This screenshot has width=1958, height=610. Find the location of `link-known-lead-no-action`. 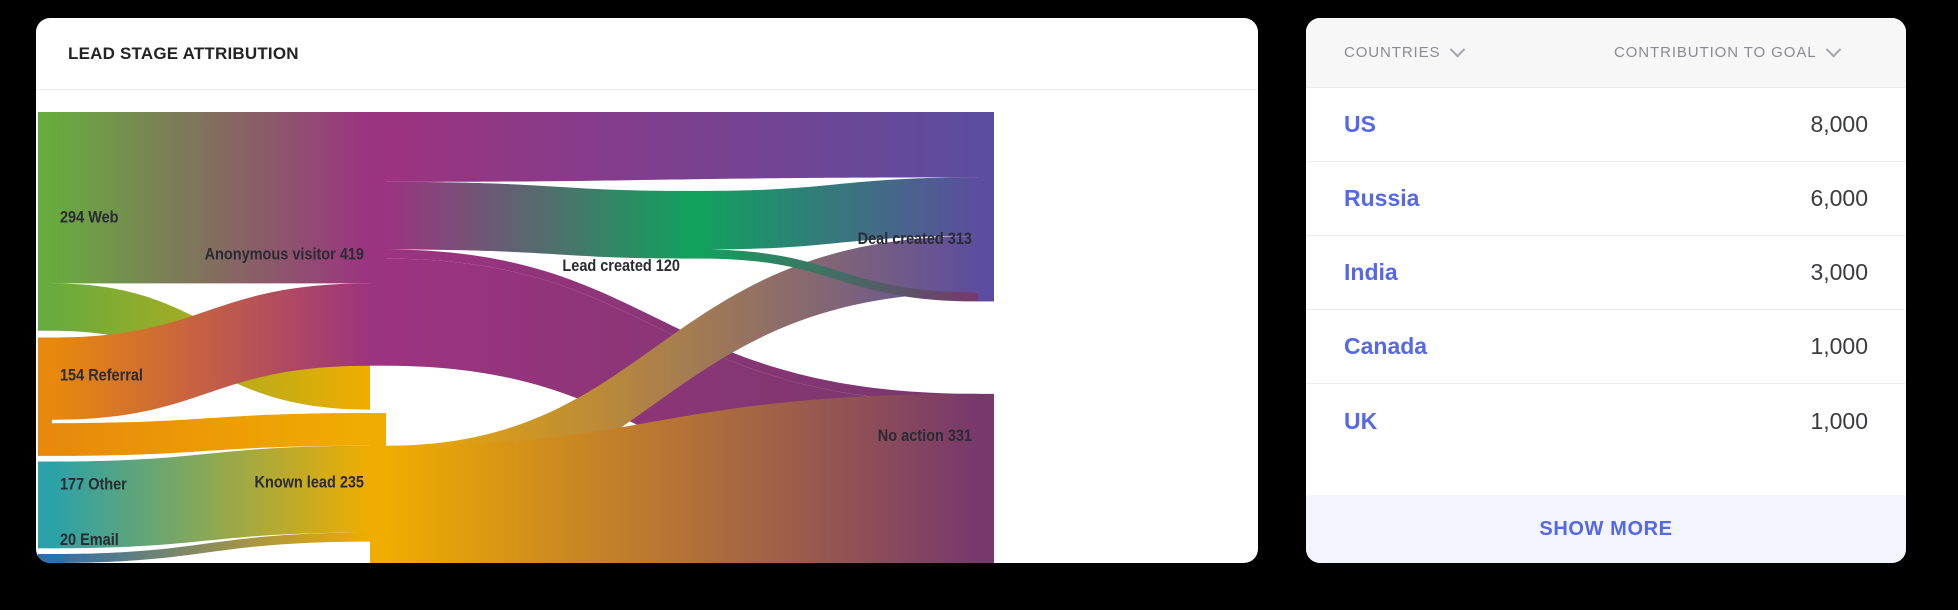

link-known-lead-no-action is located at coordinates (682, 478).